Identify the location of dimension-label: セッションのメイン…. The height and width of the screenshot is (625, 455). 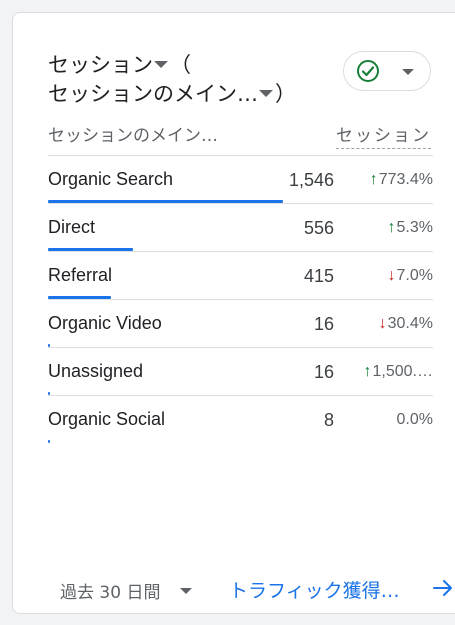
(153, 94).